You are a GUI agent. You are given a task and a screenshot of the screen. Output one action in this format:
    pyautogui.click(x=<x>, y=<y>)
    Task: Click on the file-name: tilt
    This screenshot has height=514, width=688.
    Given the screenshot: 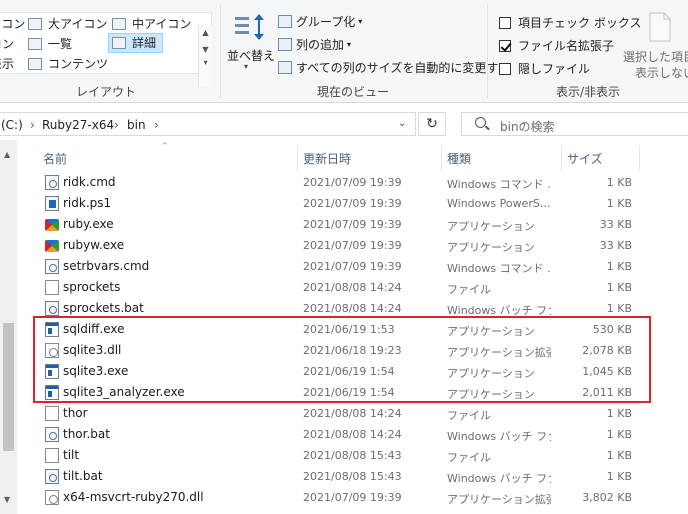 What is the action you would take?
    pyautogui.click(x=71, y=455)
    